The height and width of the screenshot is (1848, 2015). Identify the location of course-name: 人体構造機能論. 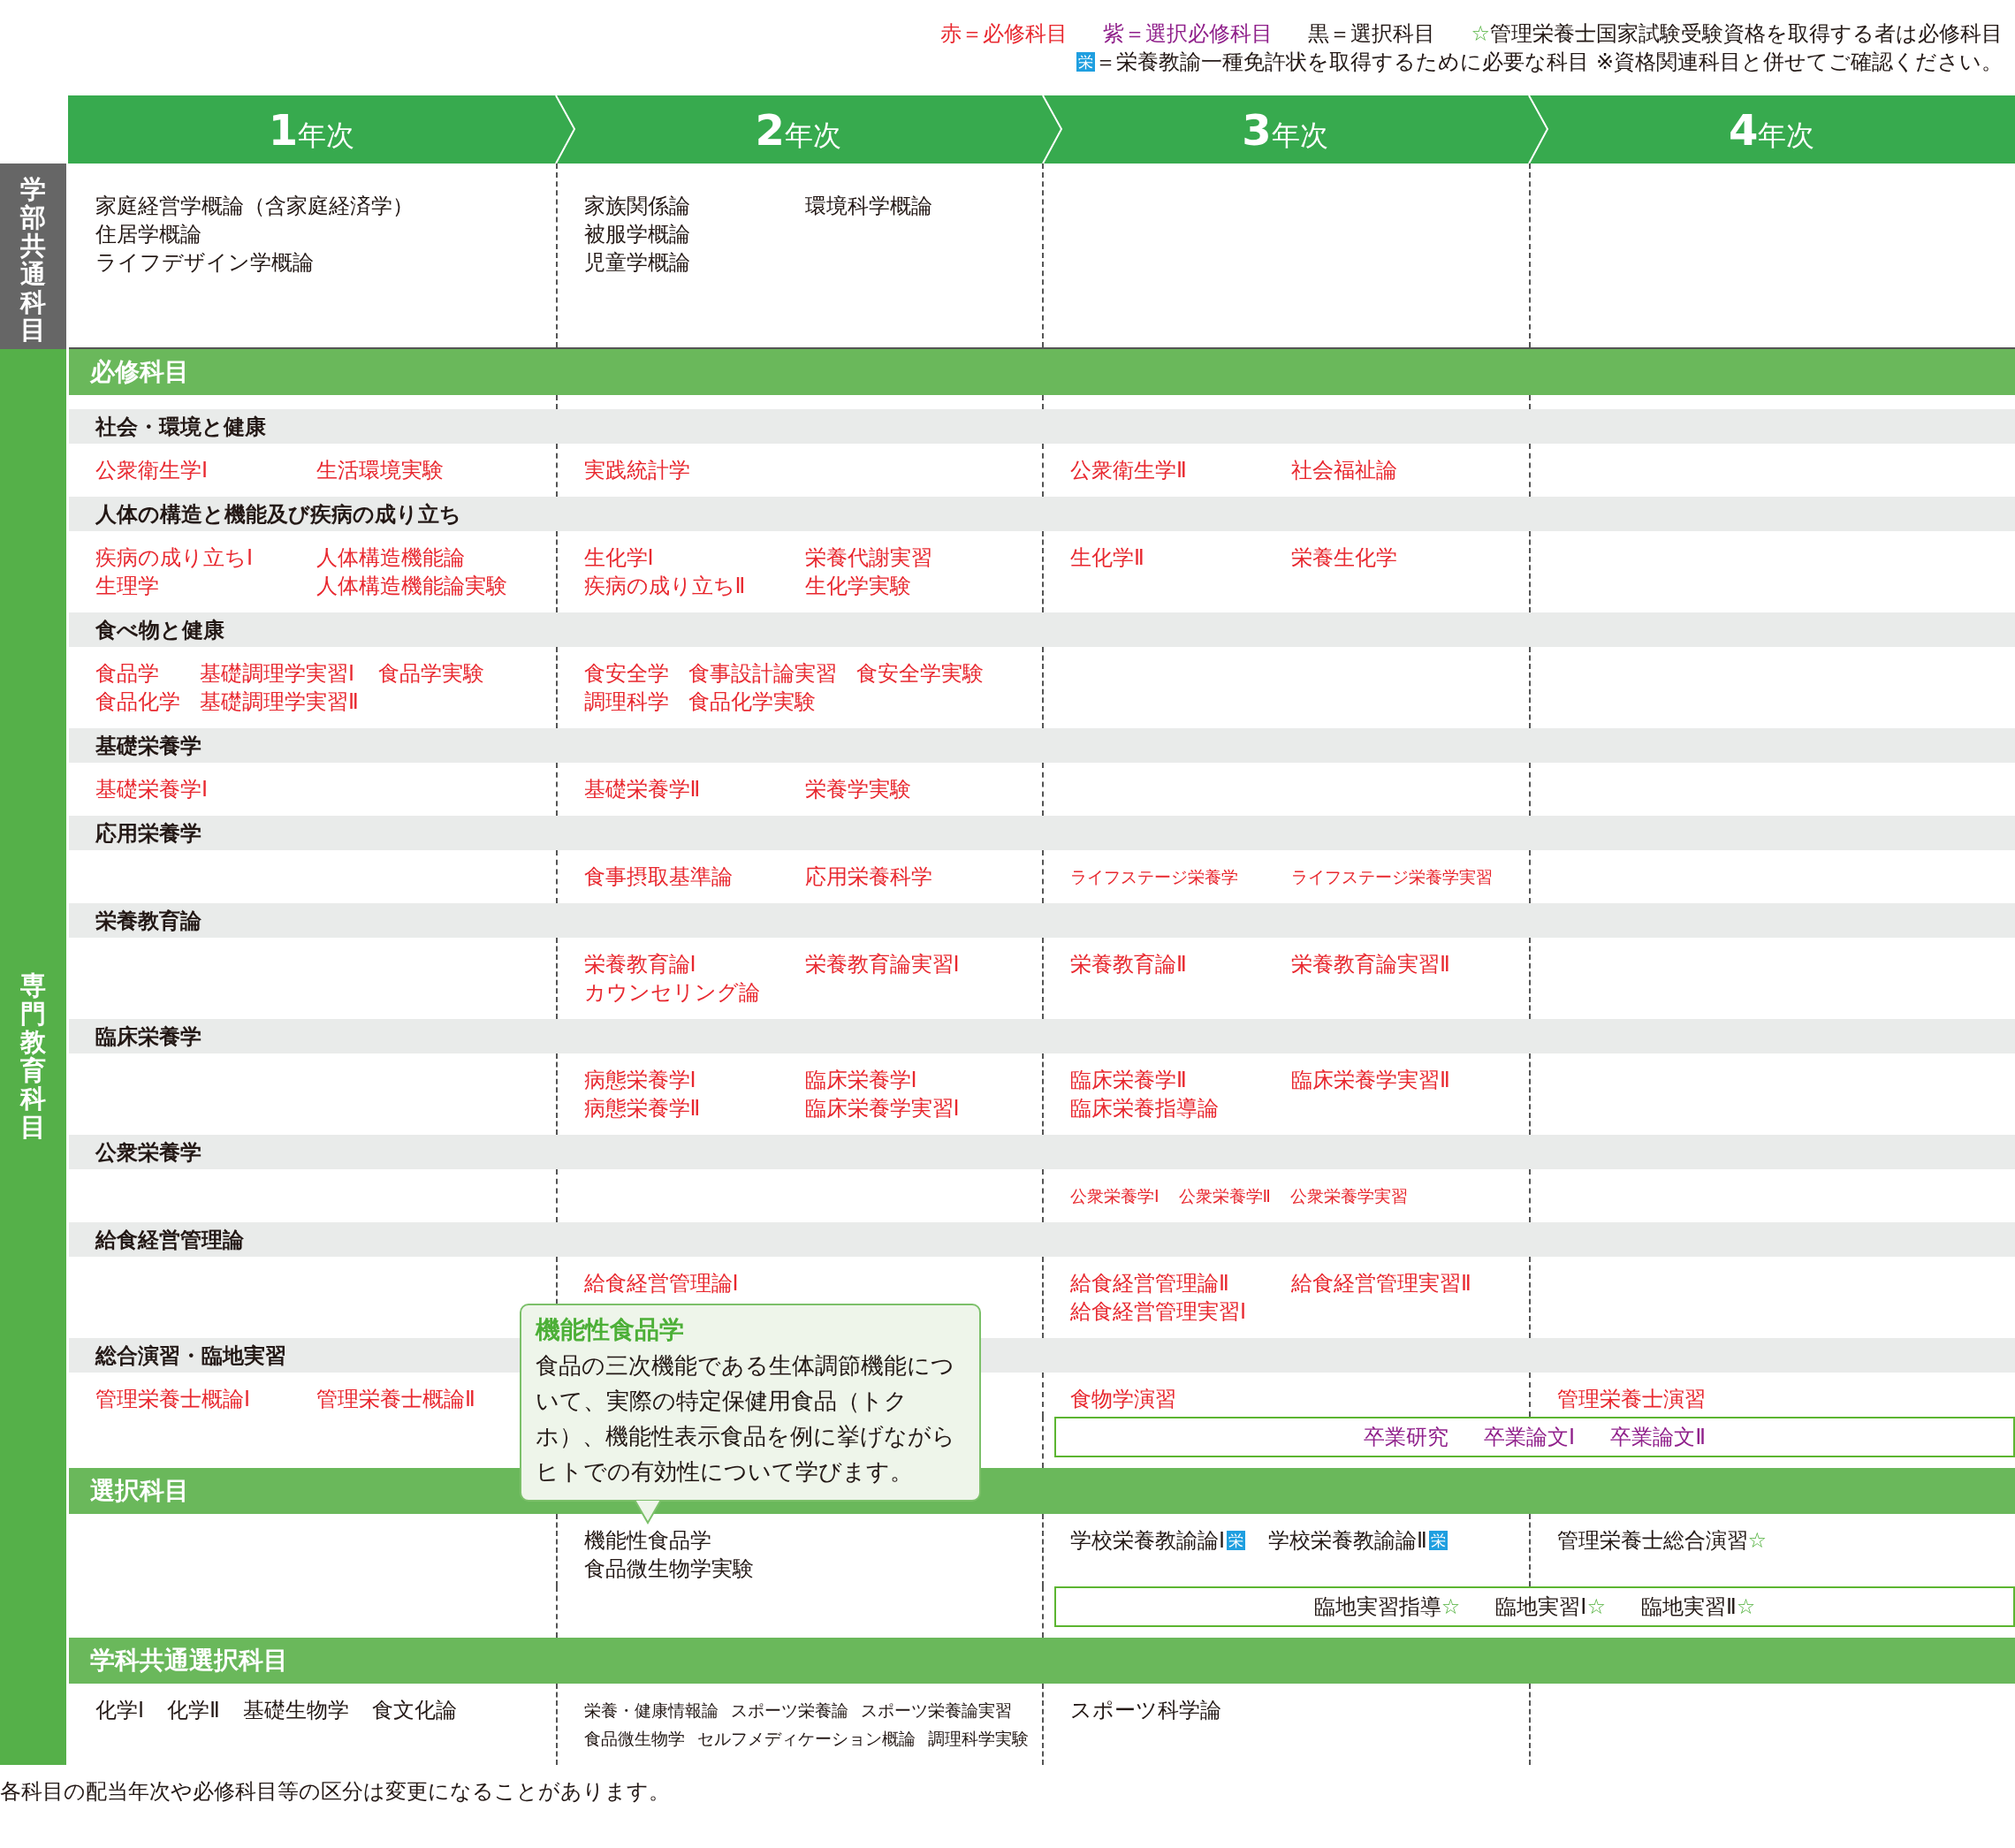
(391, 558).